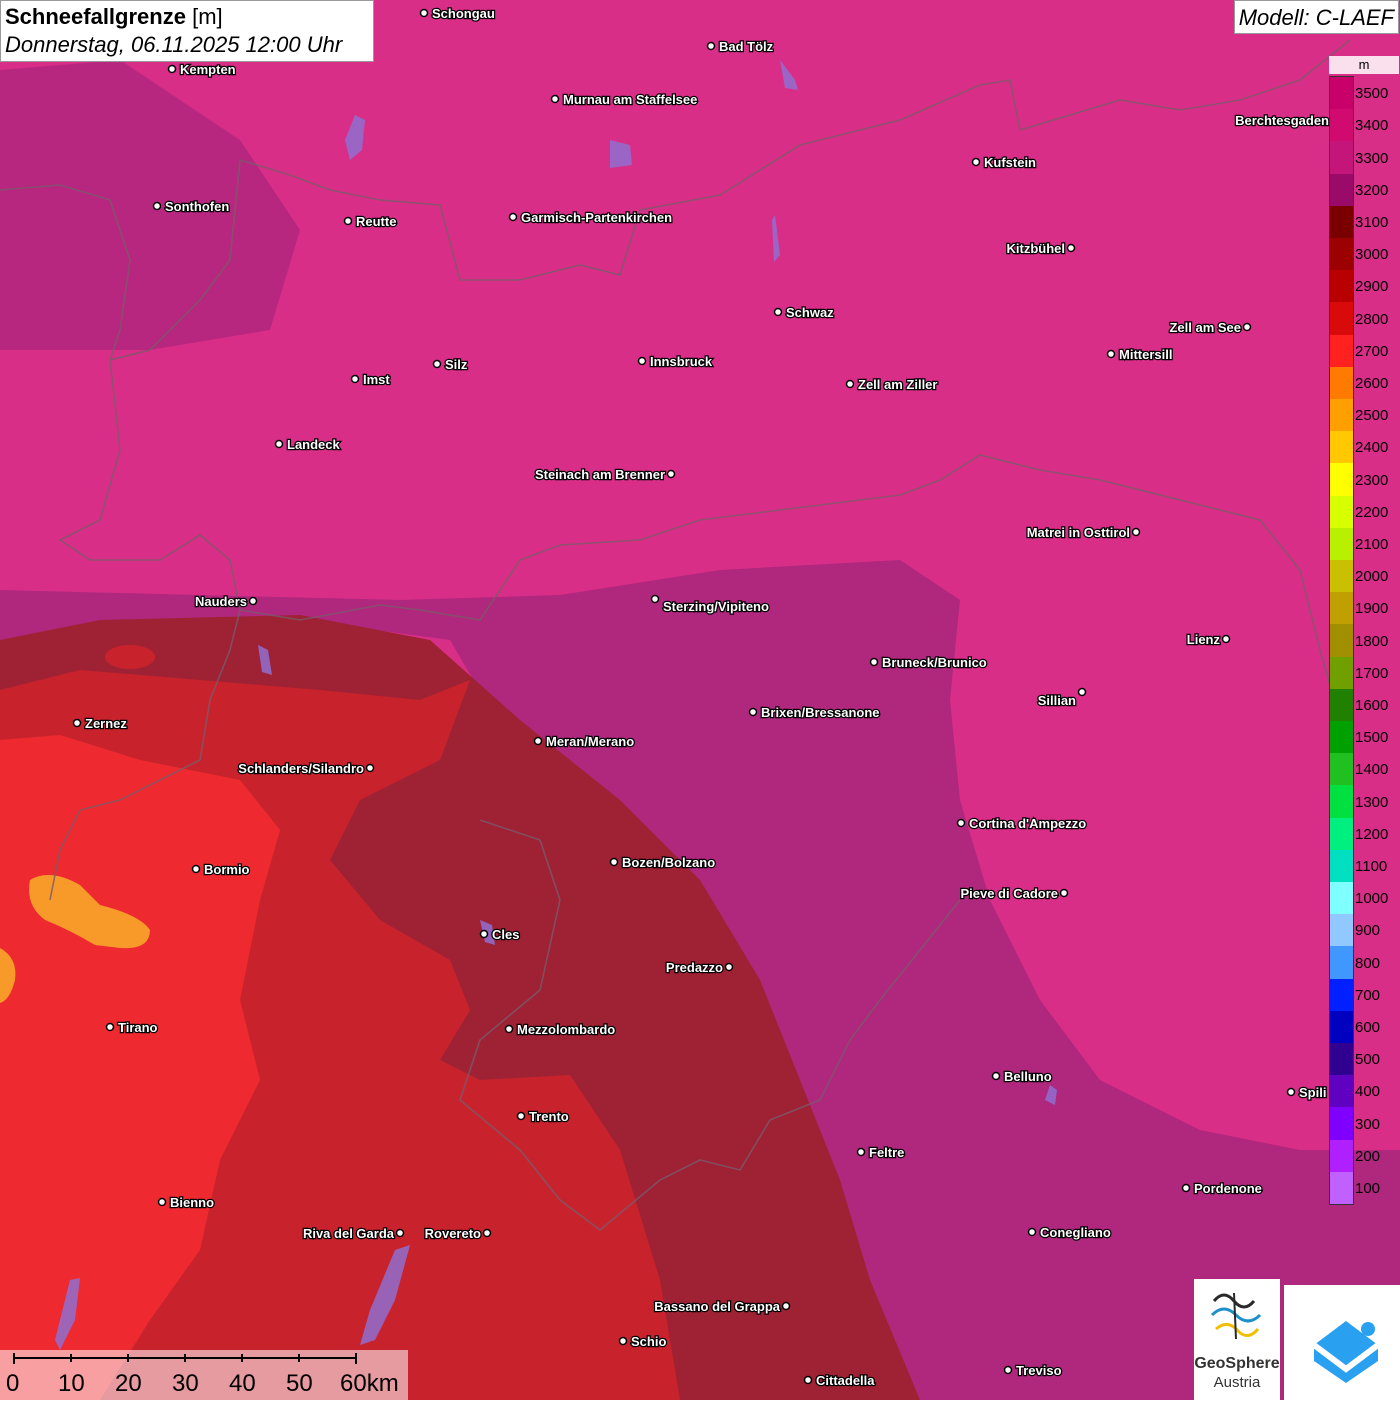  Describe the element at coordinates (457, 13) in the screenshot. I see `city-marker: Schongau` at that location.